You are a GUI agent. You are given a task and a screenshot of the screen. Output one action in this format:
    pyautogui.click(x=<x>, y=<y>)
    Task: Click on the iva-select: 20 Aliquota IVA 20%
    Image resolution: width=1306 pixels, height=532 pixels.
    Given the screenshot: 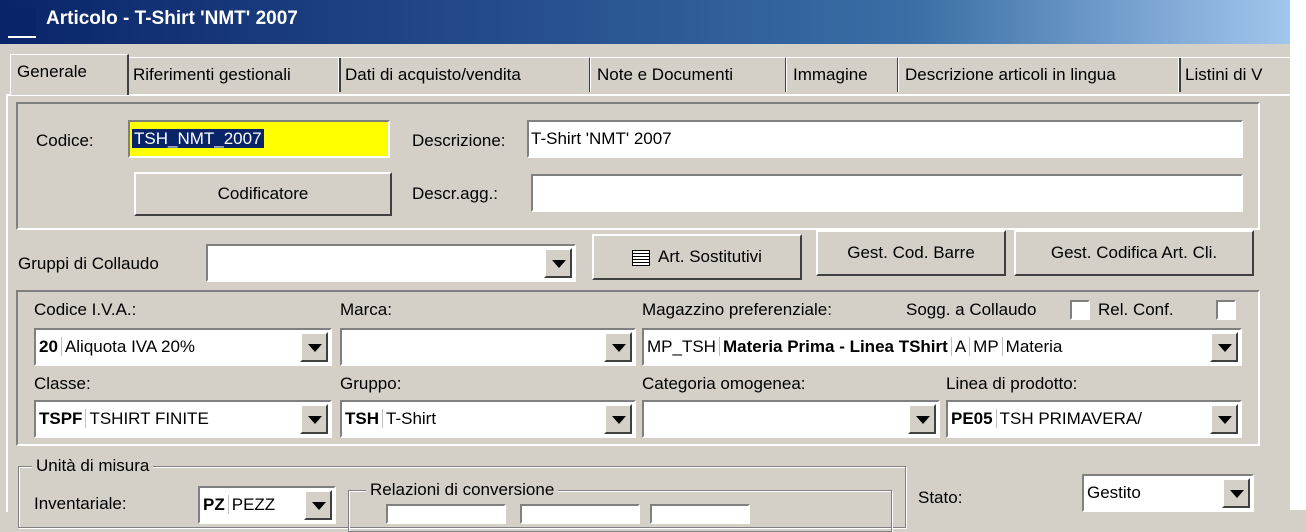 What is the action you would take?
    pyautogui.click(x=183, y=347)
    